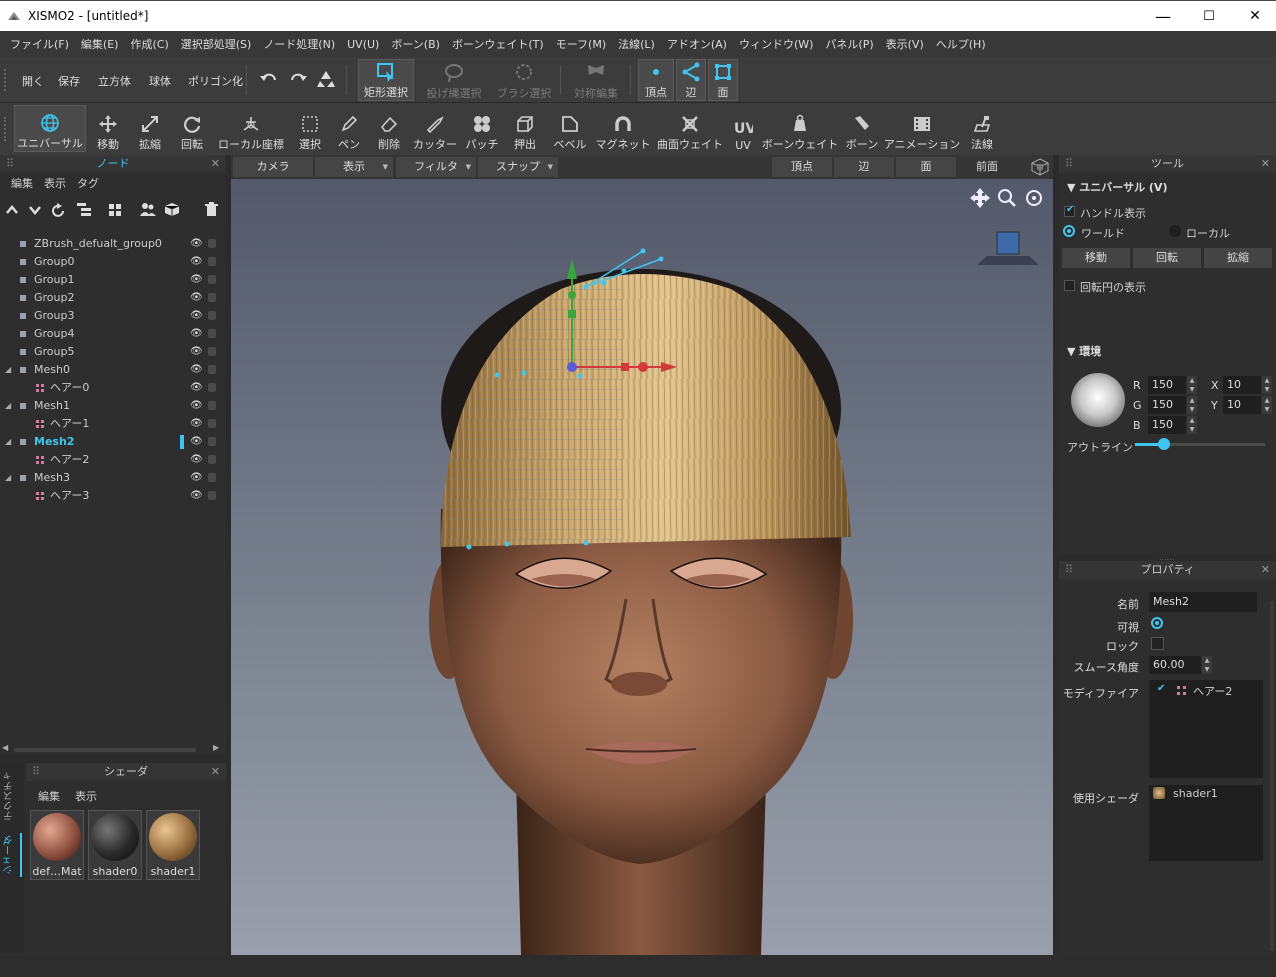  I want to click on brush-select-button: ブラシ選択, so click(524, 80).